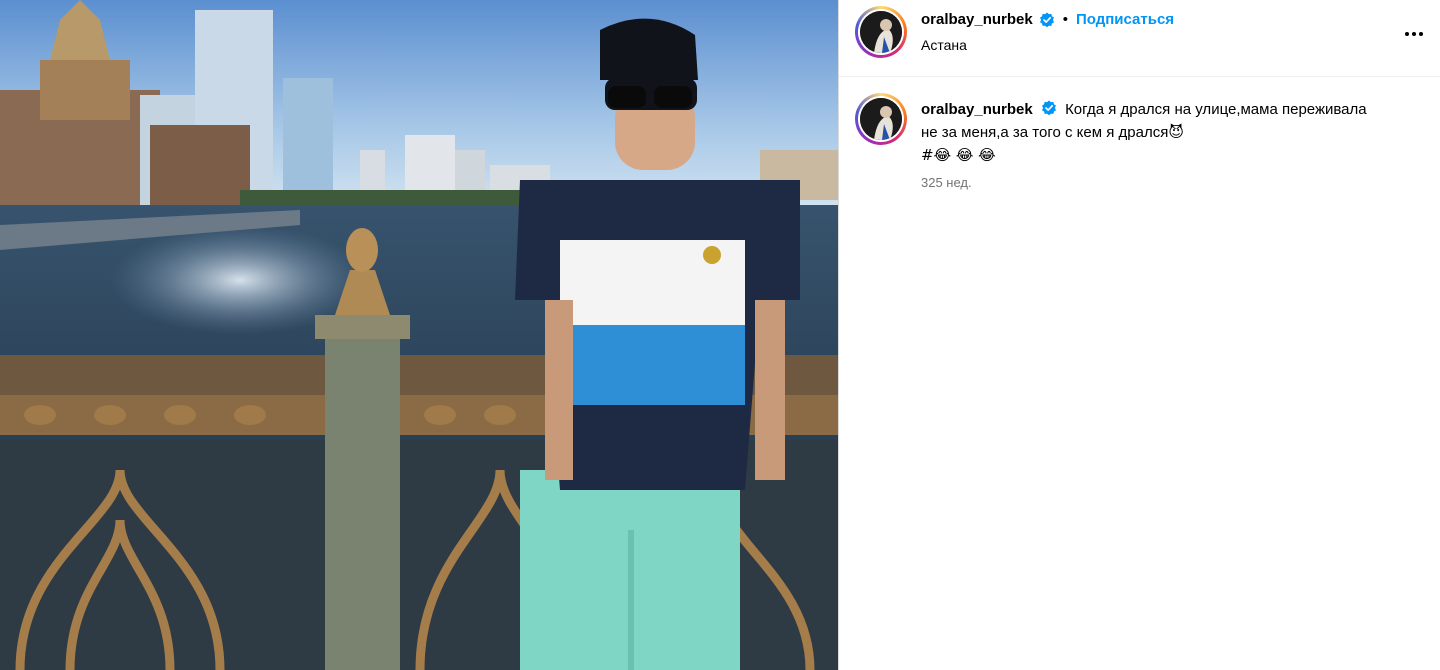 This screenshot has width=1440, height=670. What do you see at coordinates (1139, 38) in the screenshot?
I see `post-header: oralbay_nurbek • Подписаться Астана` at bounding box center [1139, 38].